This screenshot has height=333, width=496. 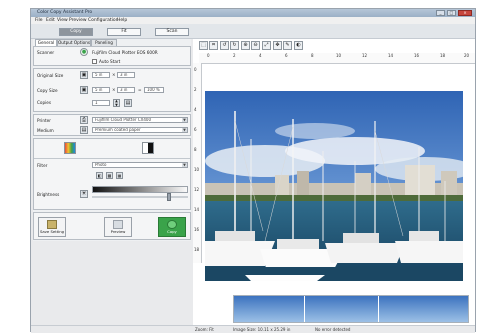 What do you see at coordinates (234, 55) in the screenshot?
I see `ruler-top-tick: 2` at bounding box center [234, 55].